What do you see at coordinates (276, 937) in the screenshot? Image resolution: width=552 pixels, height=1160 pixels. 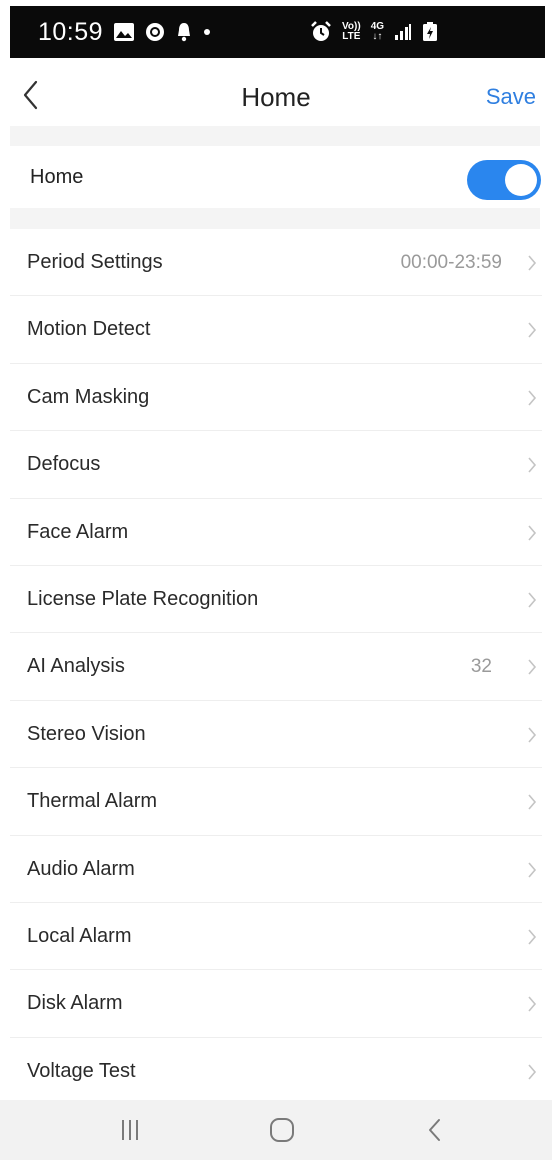 I see `list-item-local-alarm: Local Alarm` at bounding box center [276, 937].